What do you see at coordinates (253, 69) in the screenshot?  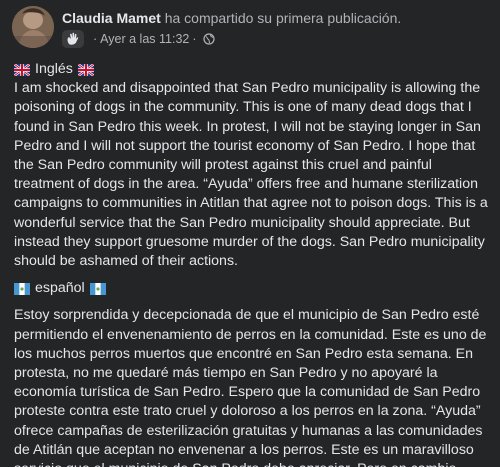 I see `english-label: Inglés` at bounding box center [253, 69].